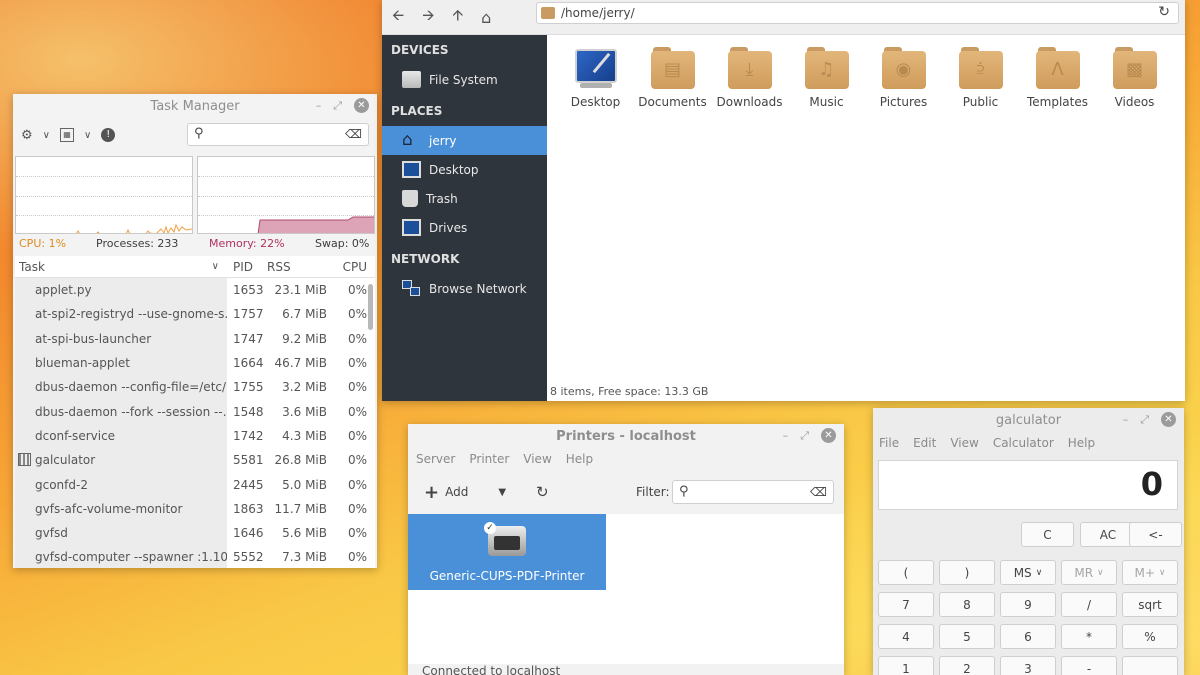 Image resolution: width=1200 pixels, height=675 pixels. What do you see at coordinates (1150, 665) in the screenshot?
I see `blank-button` at bounding box center [1150, 665].